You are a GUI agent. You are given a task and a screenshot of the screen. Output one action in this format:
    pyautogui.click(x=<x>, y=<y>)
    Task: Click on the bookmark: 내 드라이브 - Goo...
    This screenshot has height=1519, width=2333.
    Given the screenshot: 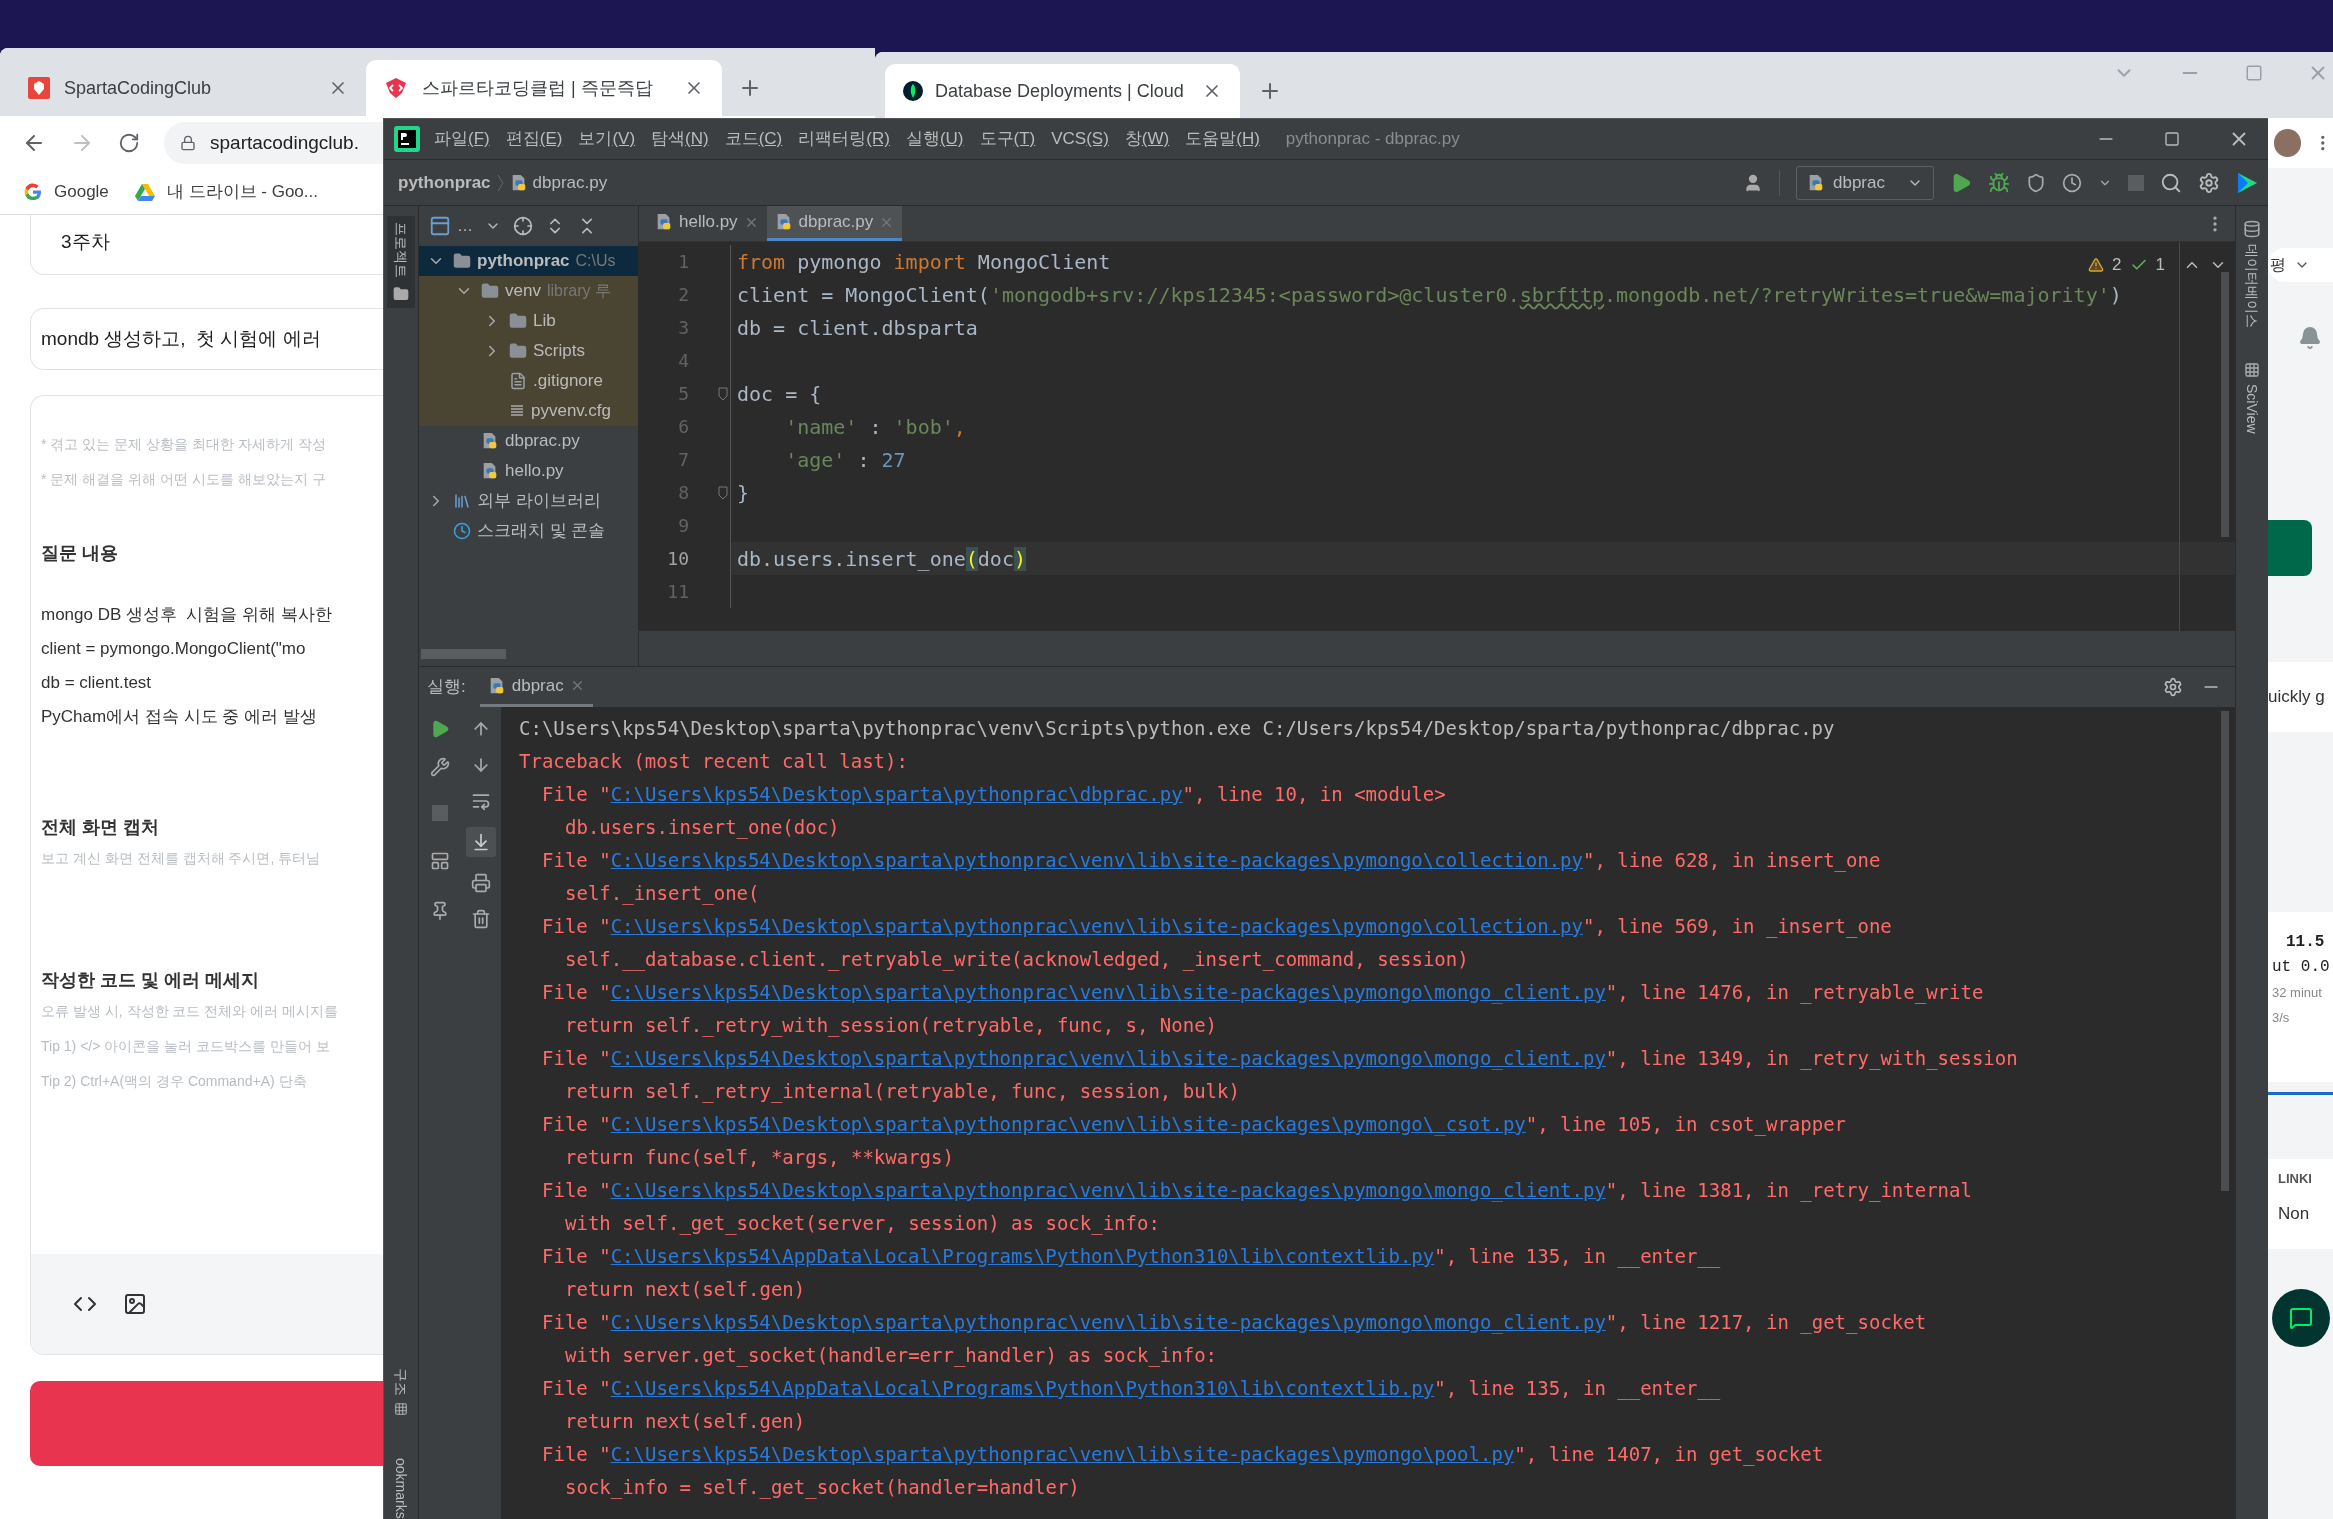 What is the action you would take?
    pyautogui.click(x=226, y=192)
    